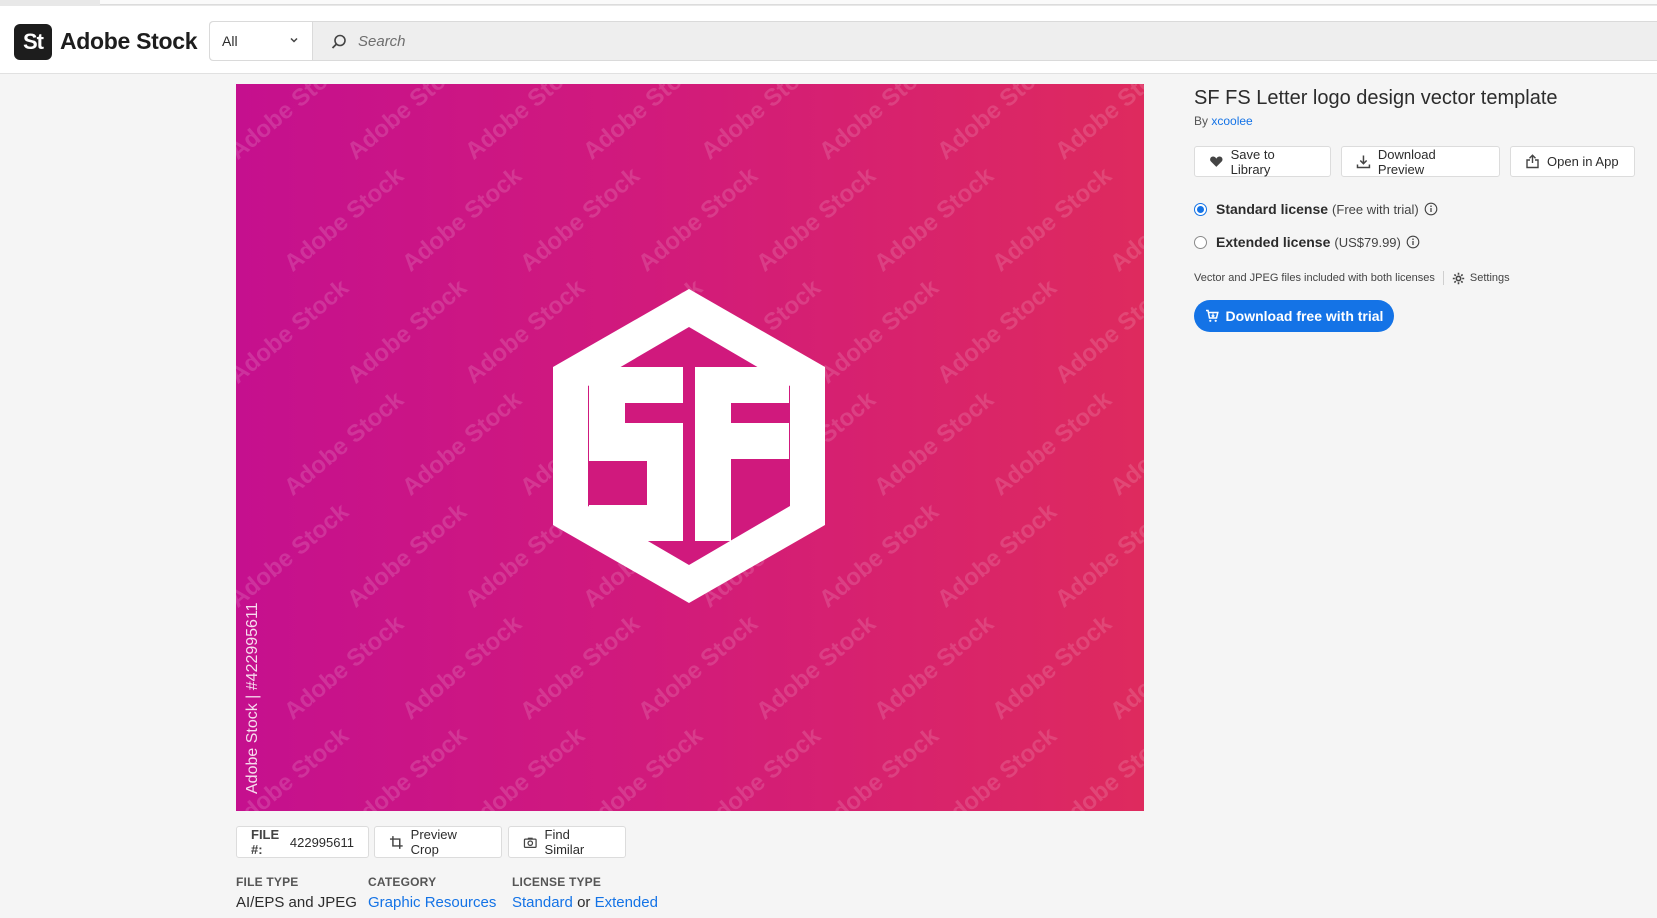 The height and width of the screenshot is (918, 1657). What do you see at coordinates (1376, 98) in the screenshot?
I see `asset-title: SF FS Letter logo design vector template` at bounding box center [1376, 98].